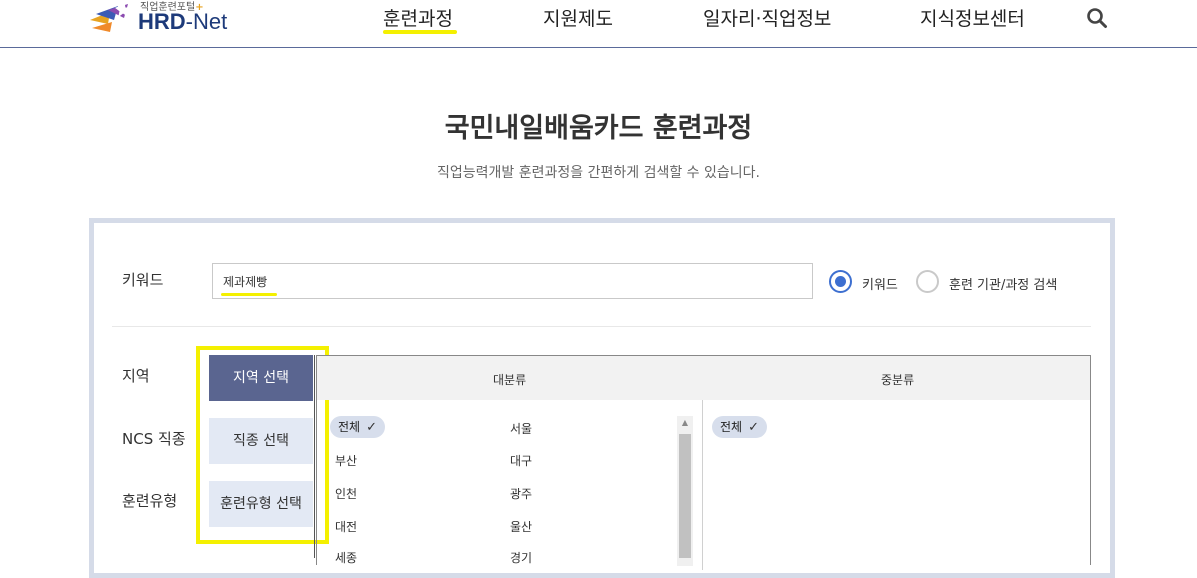  What do you see at coordinates (136, 376) in the screenshot?
I see `region-label: 지역` at bounding box center [136, 376].